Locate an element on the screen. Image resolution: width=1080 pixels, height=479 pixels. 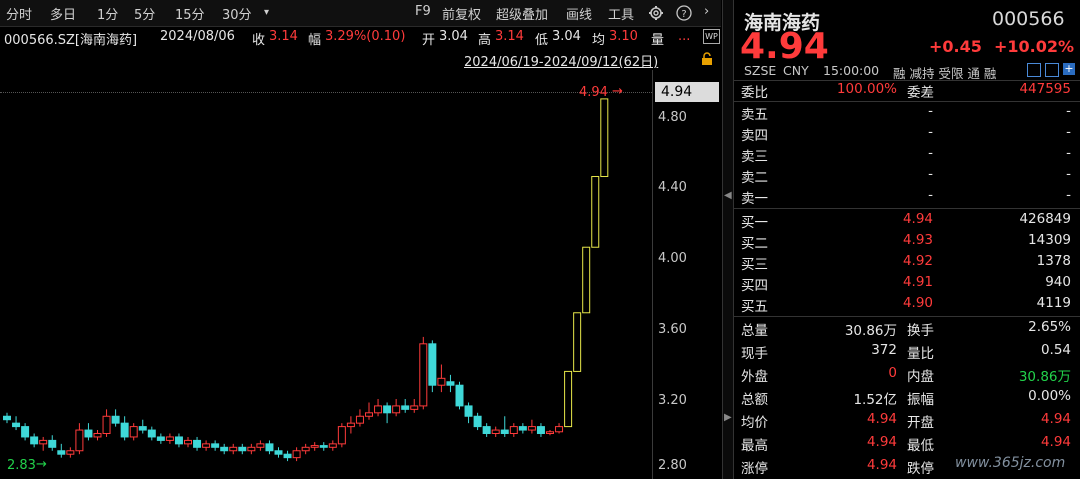
gear-icon is located at coordinates (656, 13).